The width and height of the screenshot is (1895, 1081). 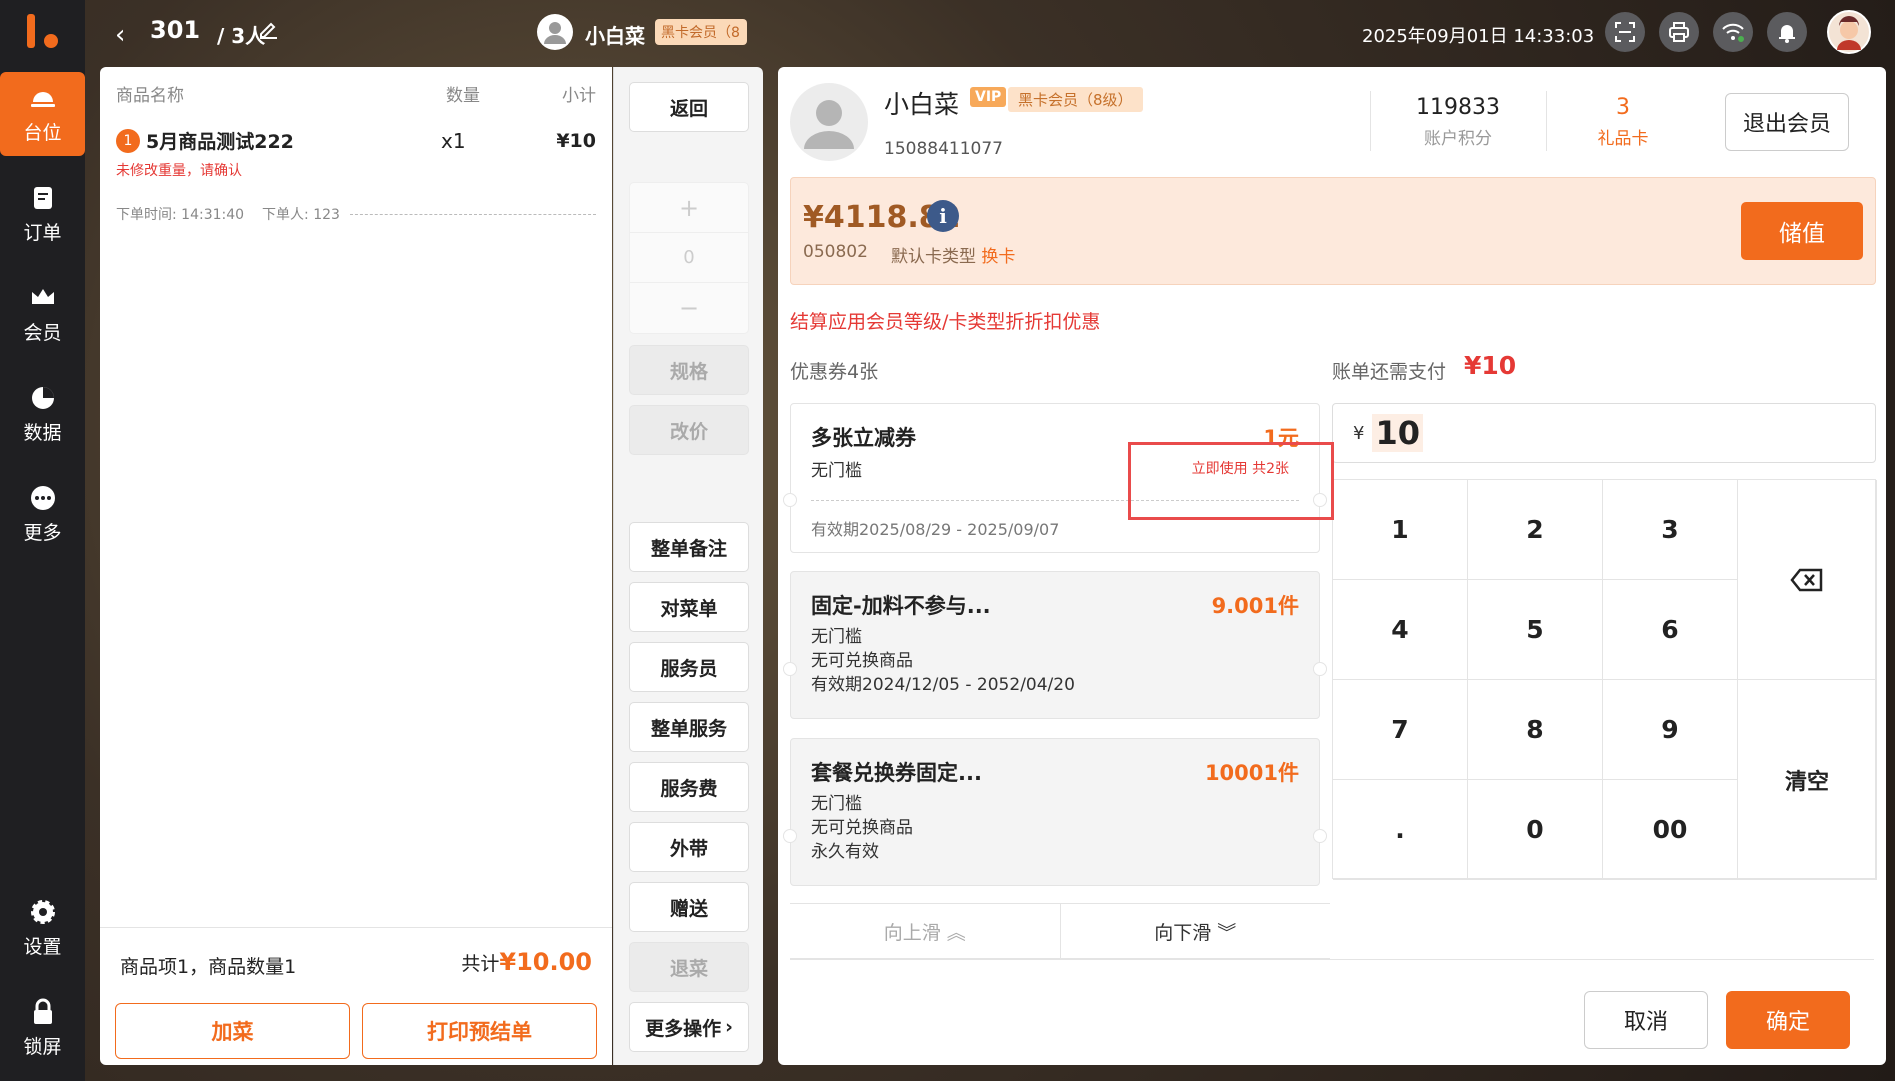 What do you see at coordinates (42, 214) in the screenshot?
I see `sidebar-item-order: 订单` at bounding box center [42, 214].